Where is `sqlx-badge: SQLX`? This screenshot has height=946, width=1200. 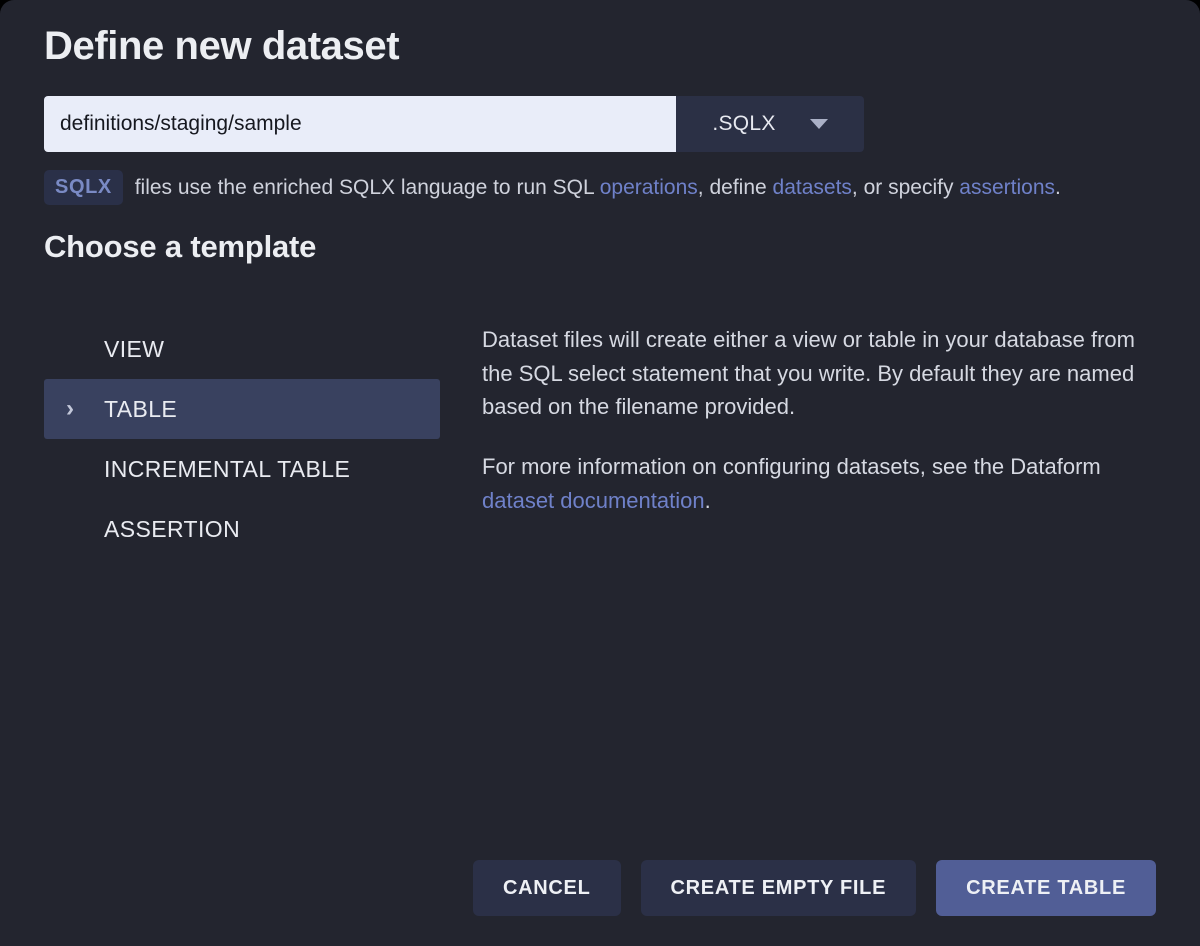
sqlx-badge: SQLX is located at coordinates (83, 188).